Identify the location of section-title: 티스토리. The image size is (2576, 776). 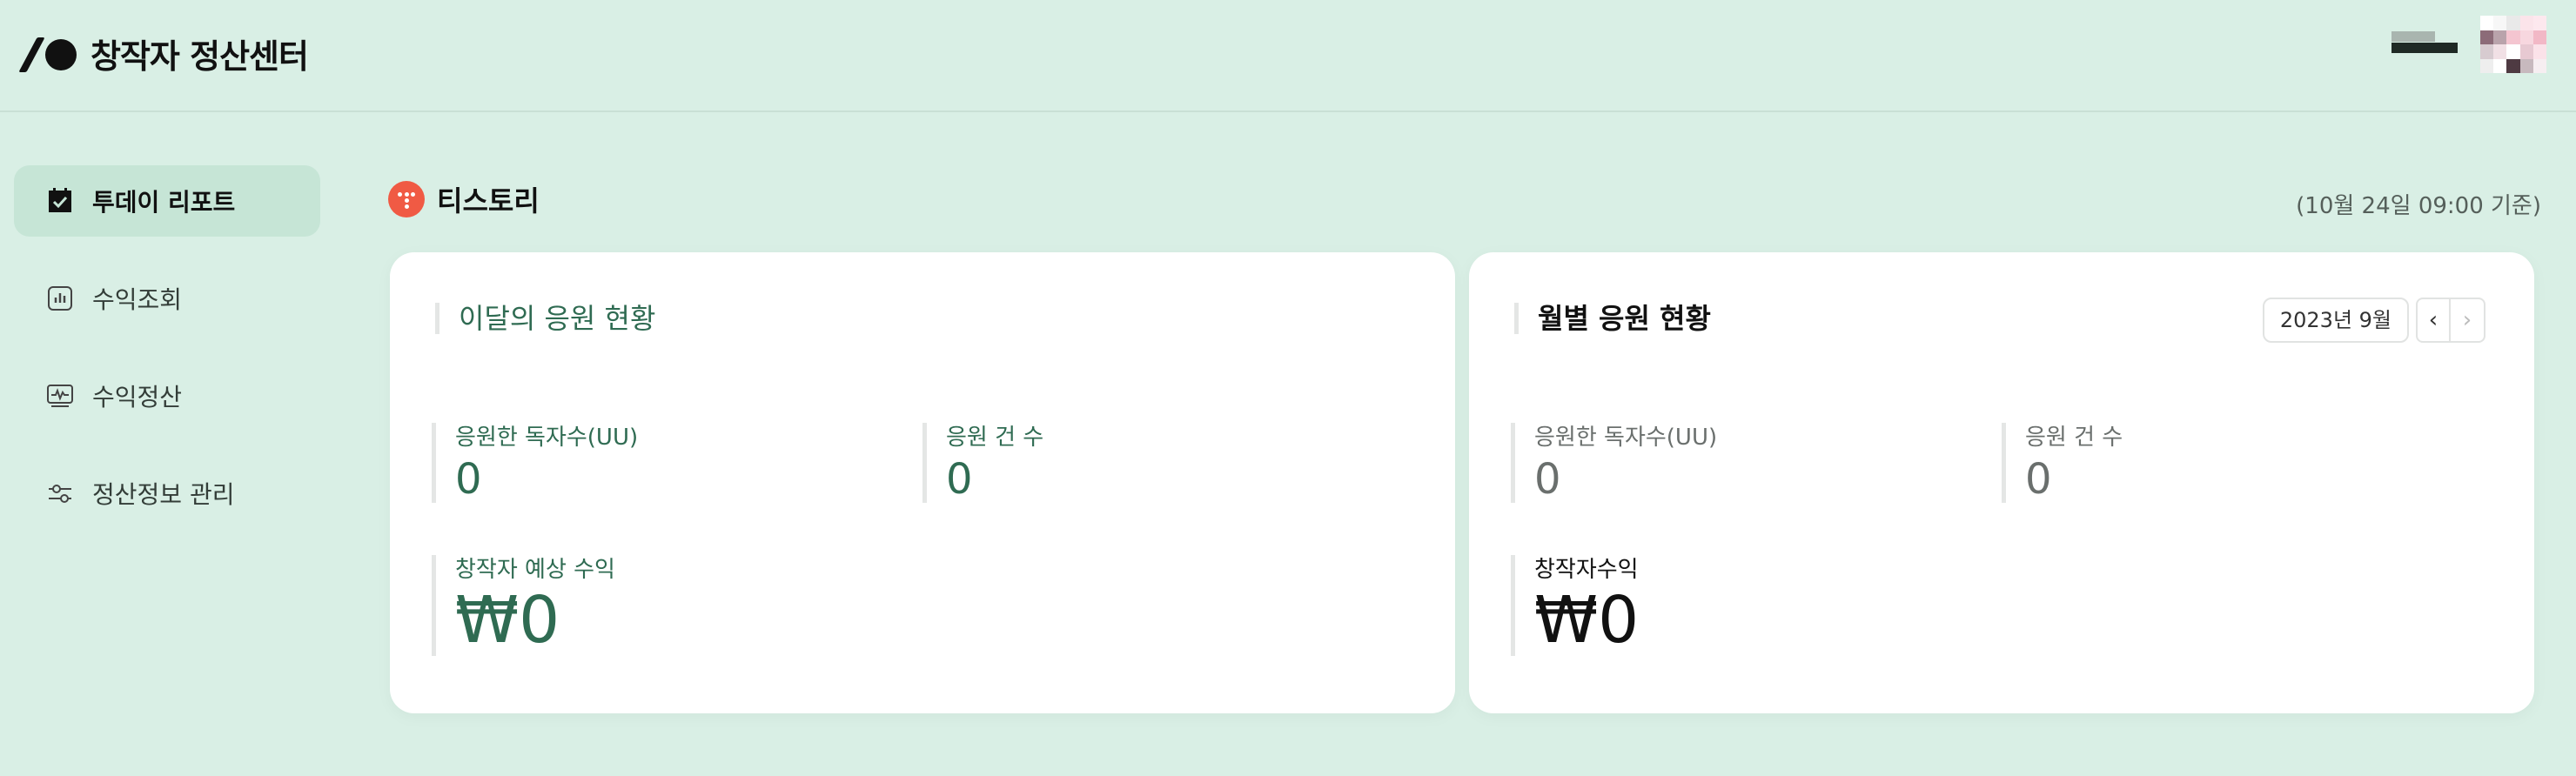
(489, 200).